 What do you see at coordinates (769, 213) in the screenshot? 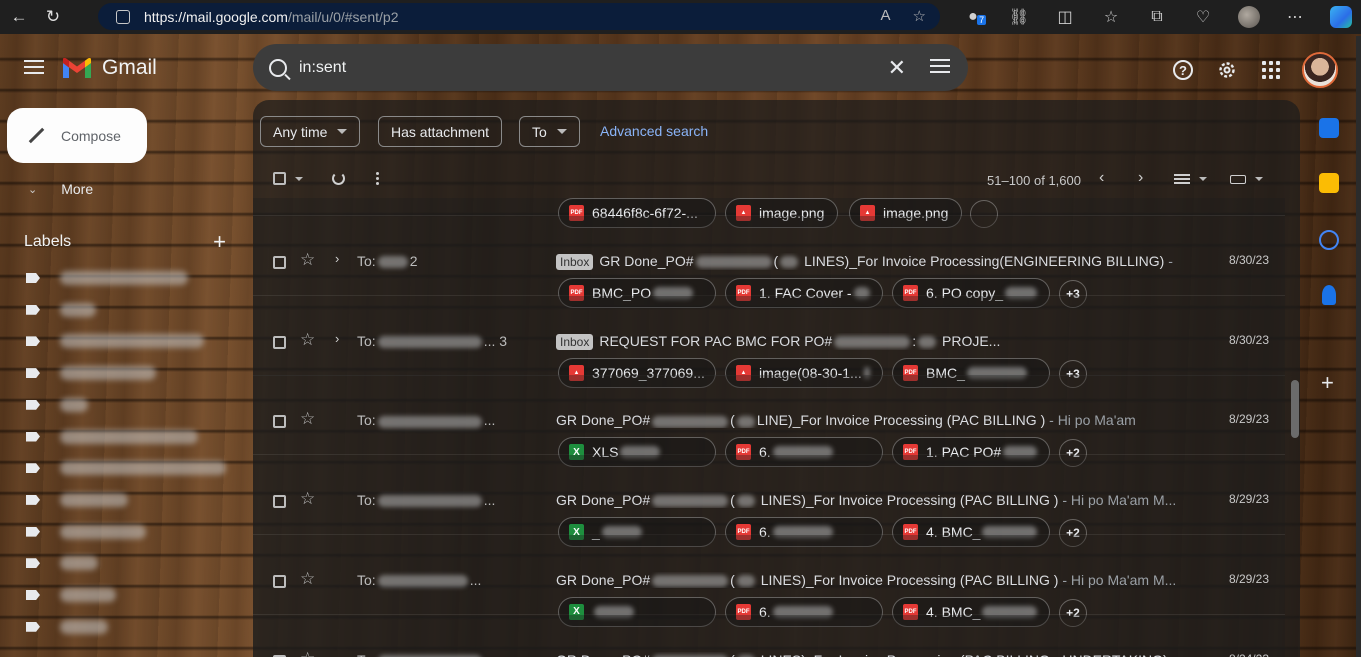
I see `email-row-partial: PDF 68446f8c-6f72-... ▲ image.png ▲ image.png` at bounding box center [769, 213].